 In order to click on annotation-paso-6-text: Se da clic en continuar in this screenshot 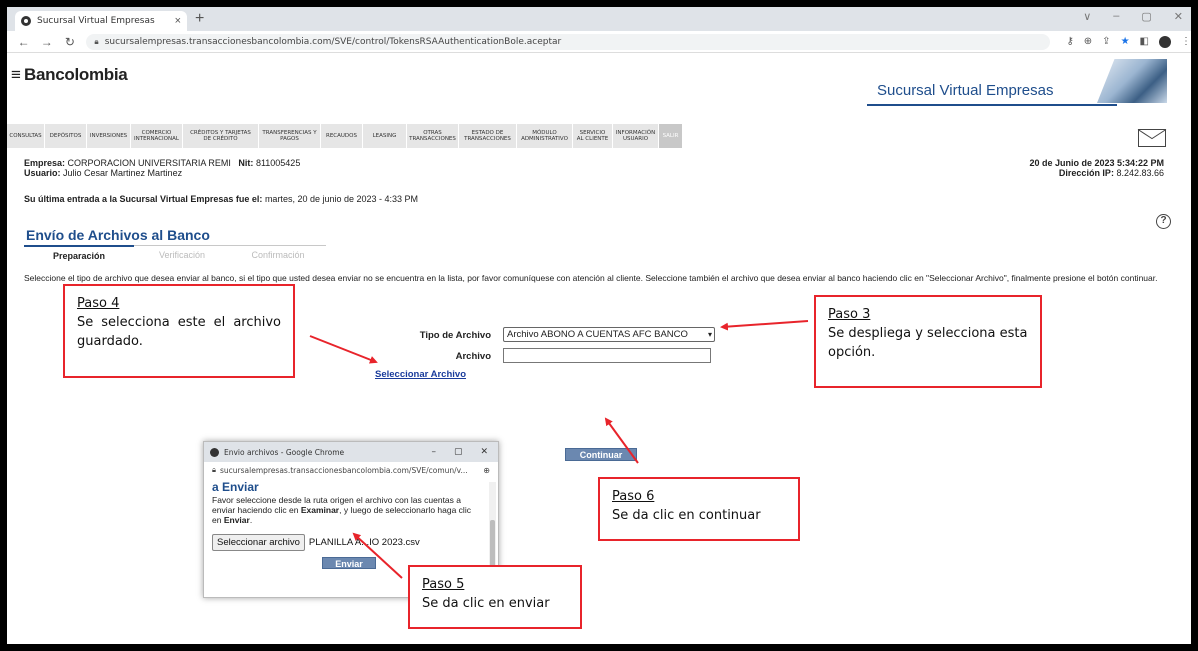, I will do `click(686, 515)`.